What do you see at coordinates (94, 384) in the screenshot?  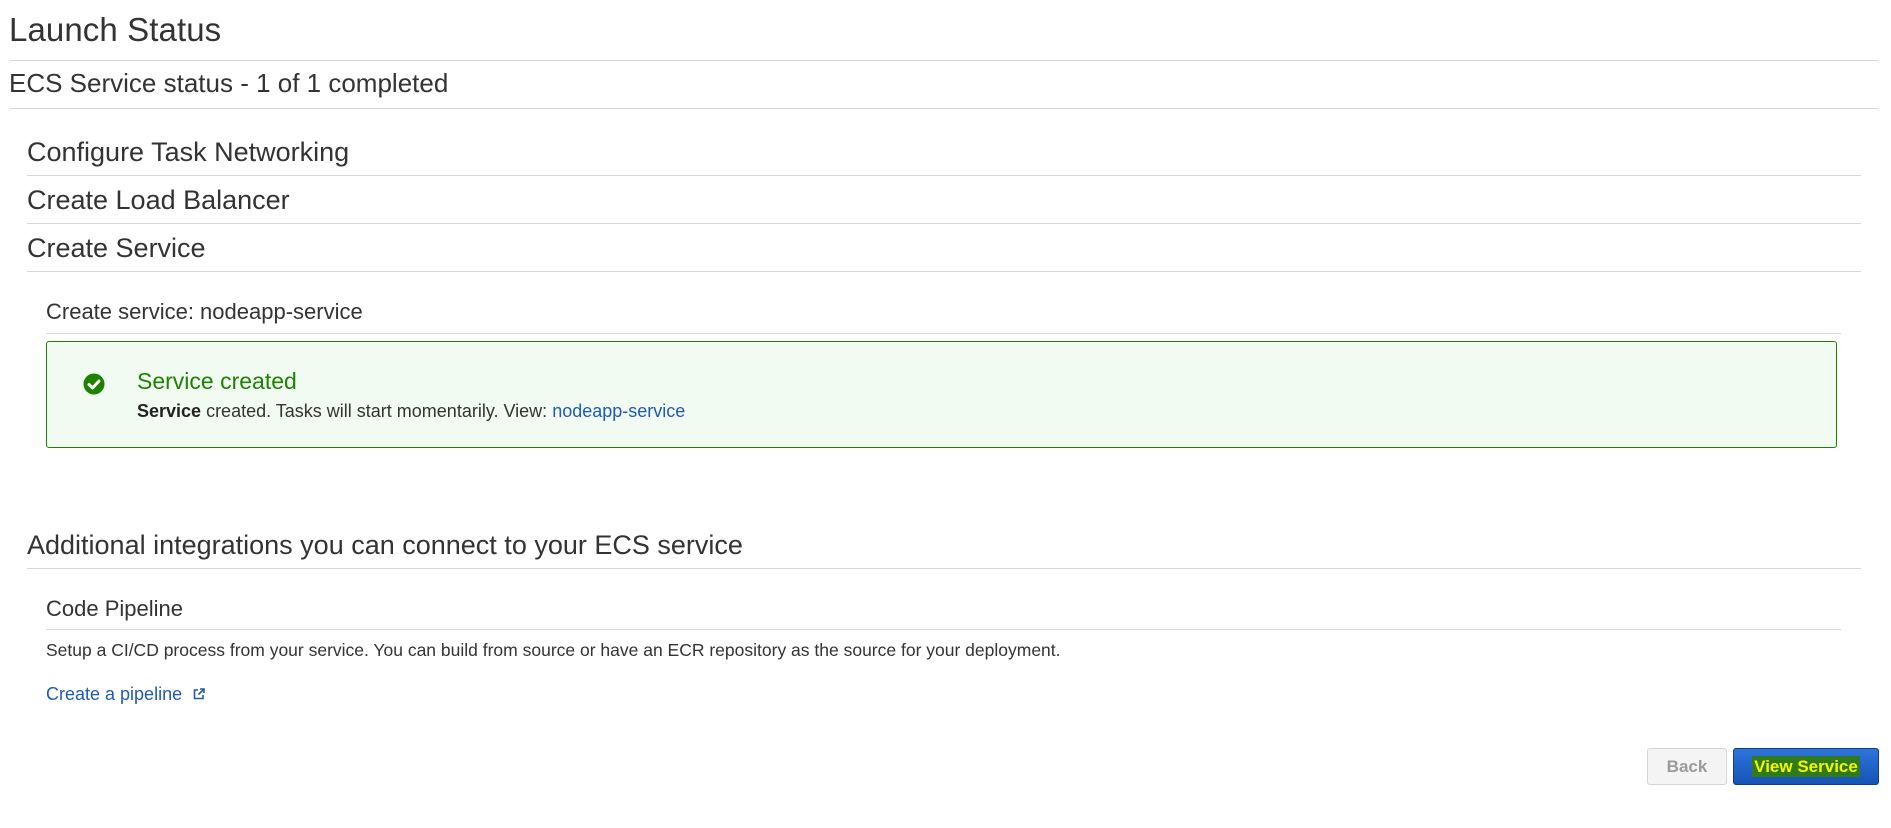 I see `check-circle-icon` at bounding box center [94, 384].